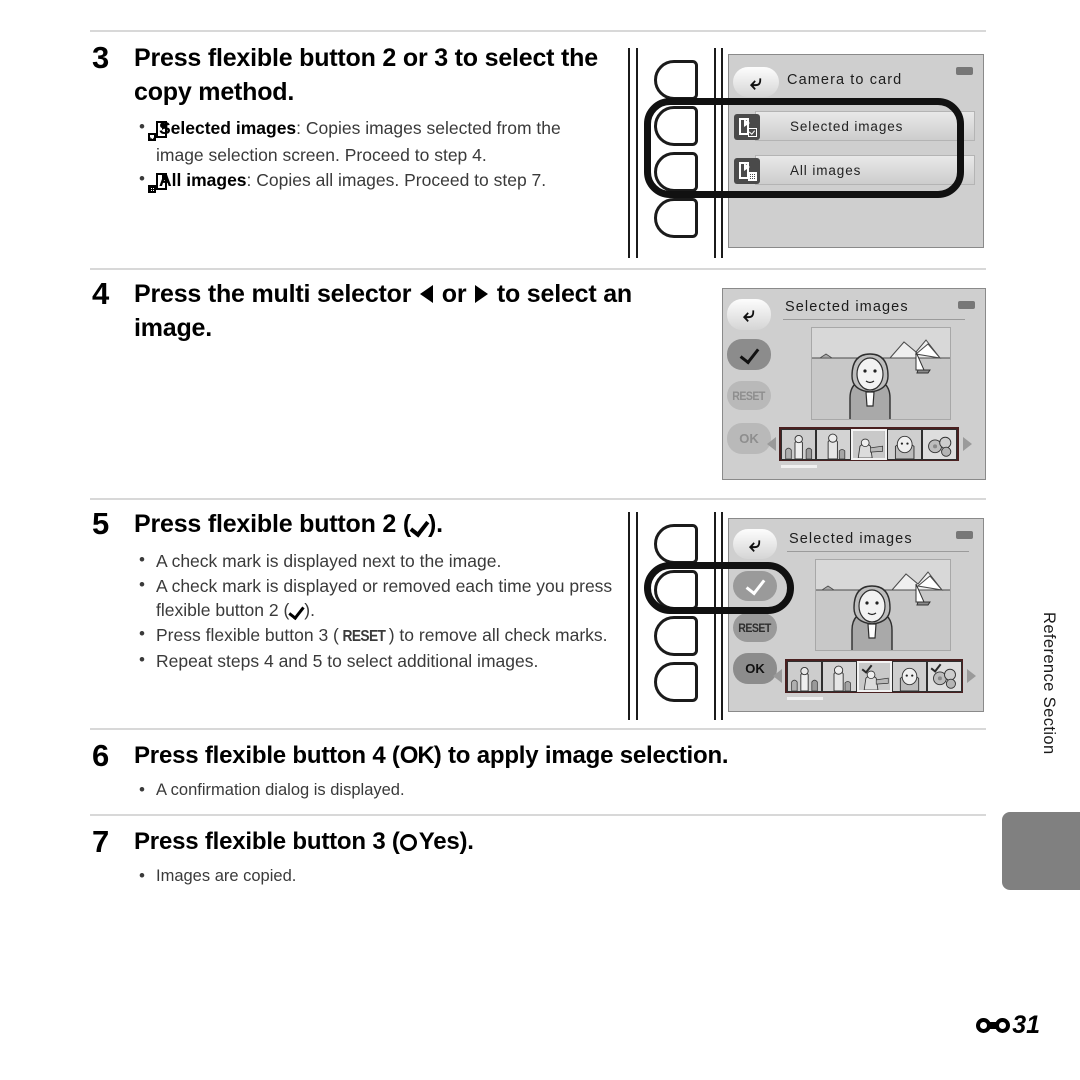  I want to click on step-7-bullets: Images are copied., so click(553, 876).